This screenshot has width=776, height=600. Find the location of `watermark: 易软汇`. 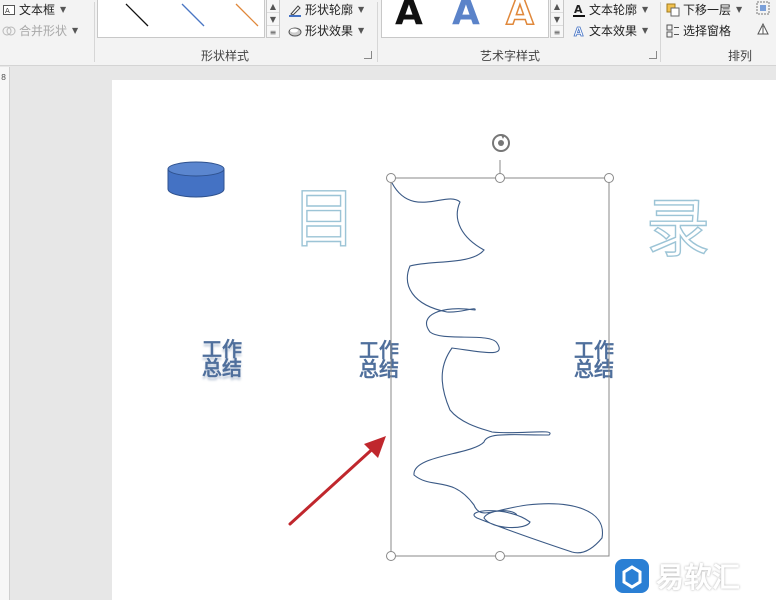

watermark: 易软汇 is located at coordinates (677, 576).